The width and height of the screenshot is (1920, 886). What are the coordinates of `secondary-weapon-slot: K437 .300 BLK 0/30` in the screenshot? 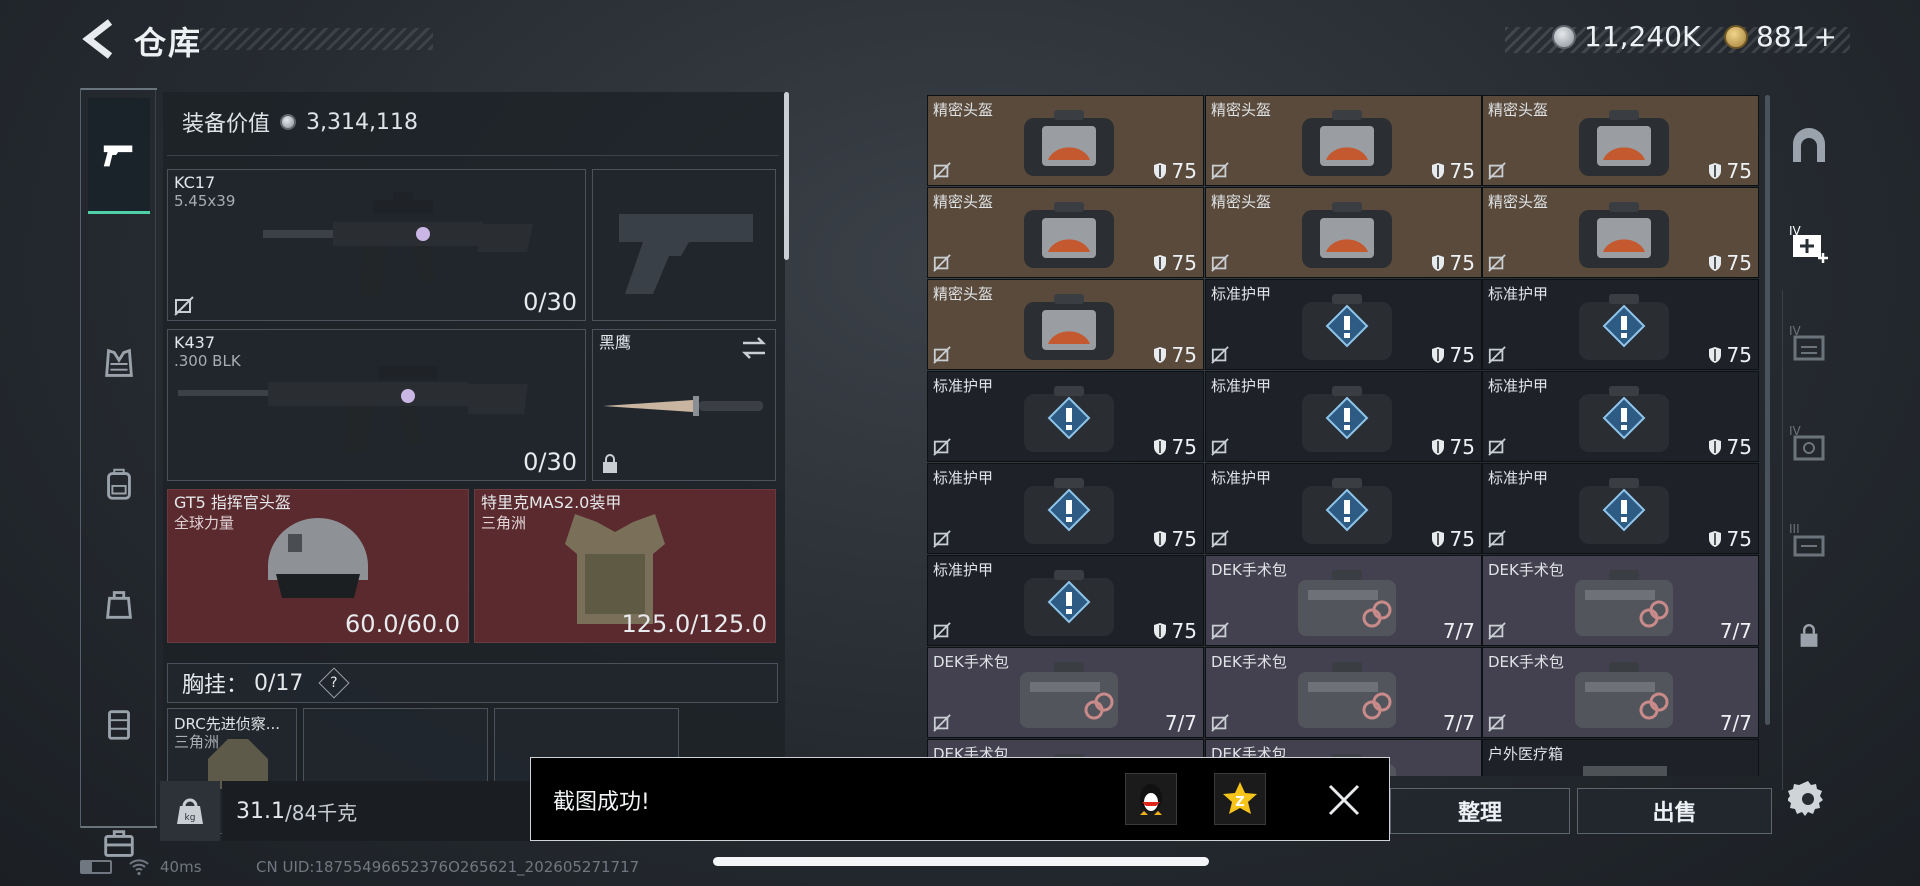 It's located at (376, 405).